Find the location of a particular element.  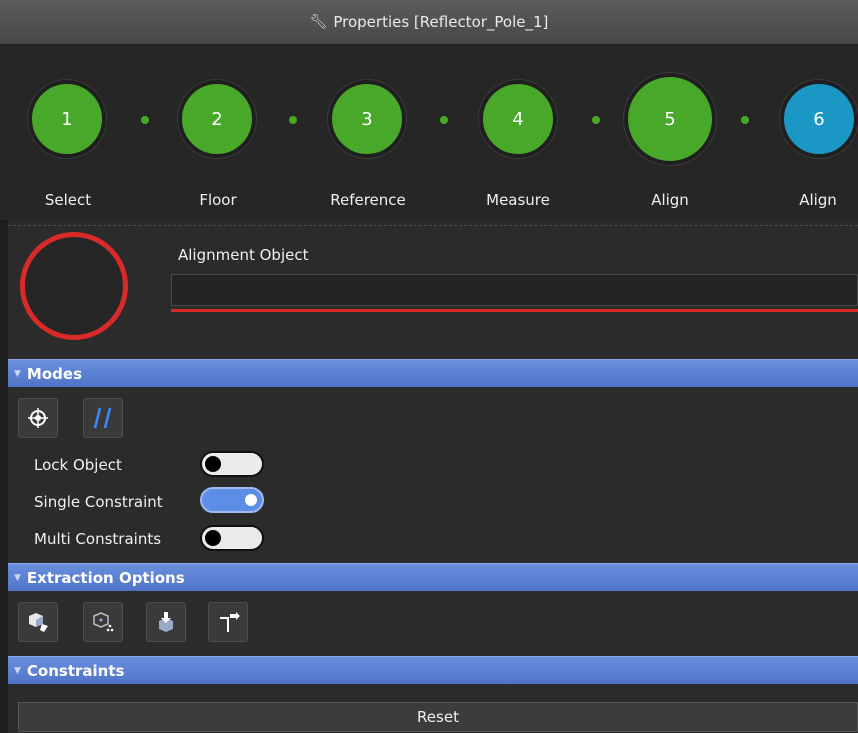

step-2-circle: 2 is located at coordinates (217, 119).